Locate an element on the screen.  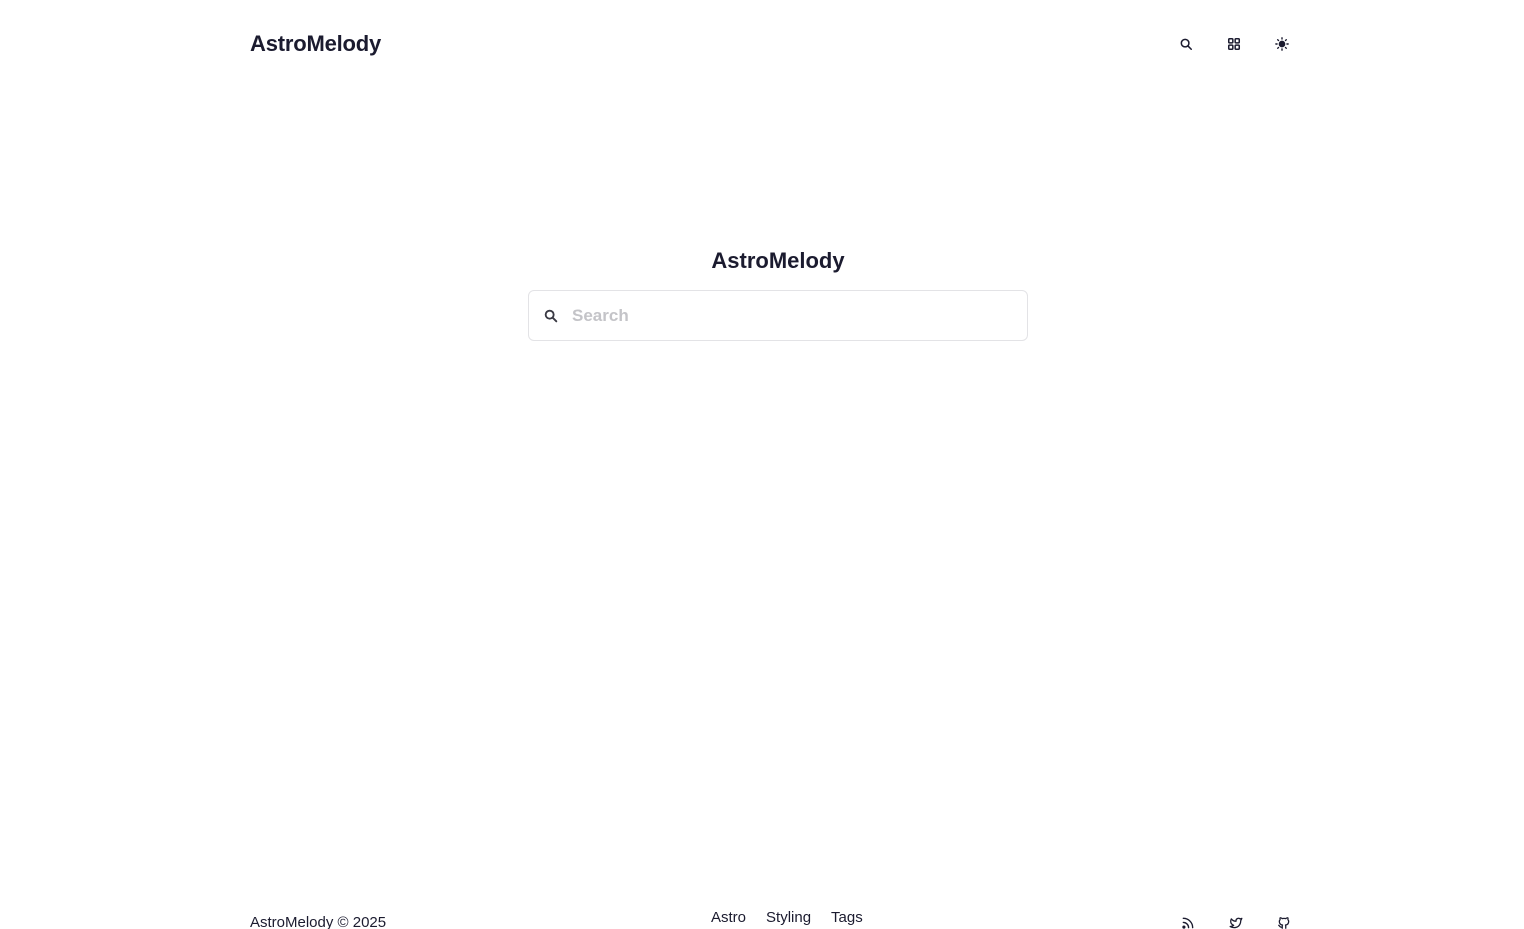
site-header: AstroMelody is located at coordinates (773, 44).